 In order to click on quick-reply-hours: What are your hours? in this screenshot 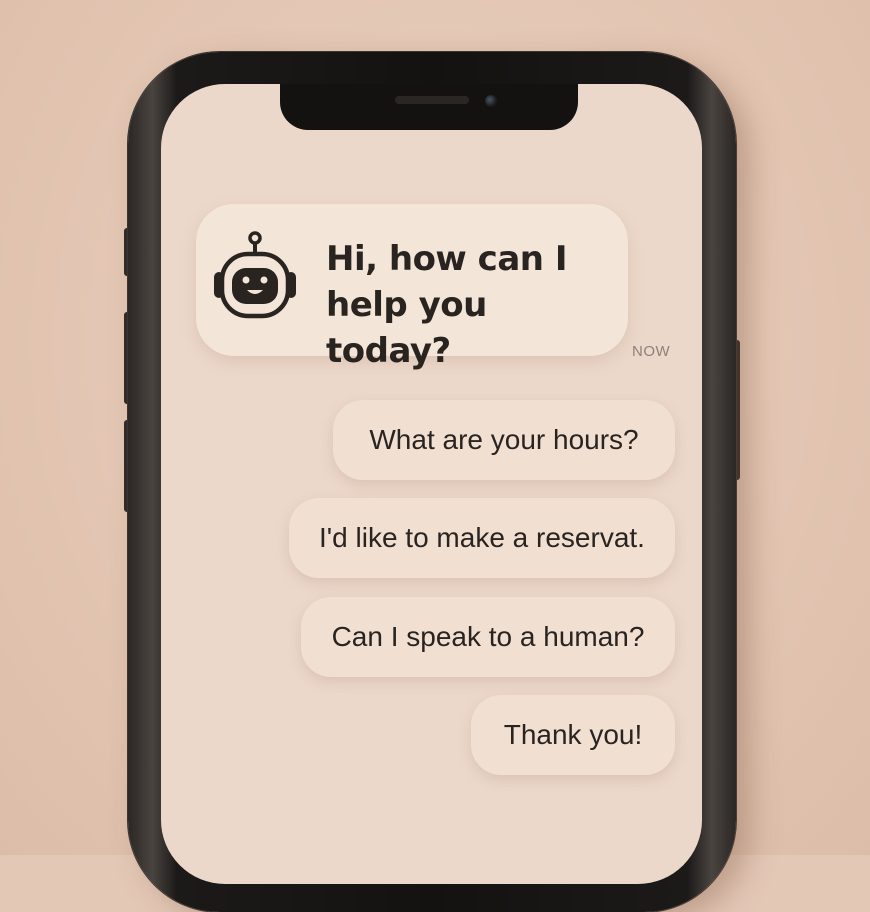, I will do `click(504, 440)`.